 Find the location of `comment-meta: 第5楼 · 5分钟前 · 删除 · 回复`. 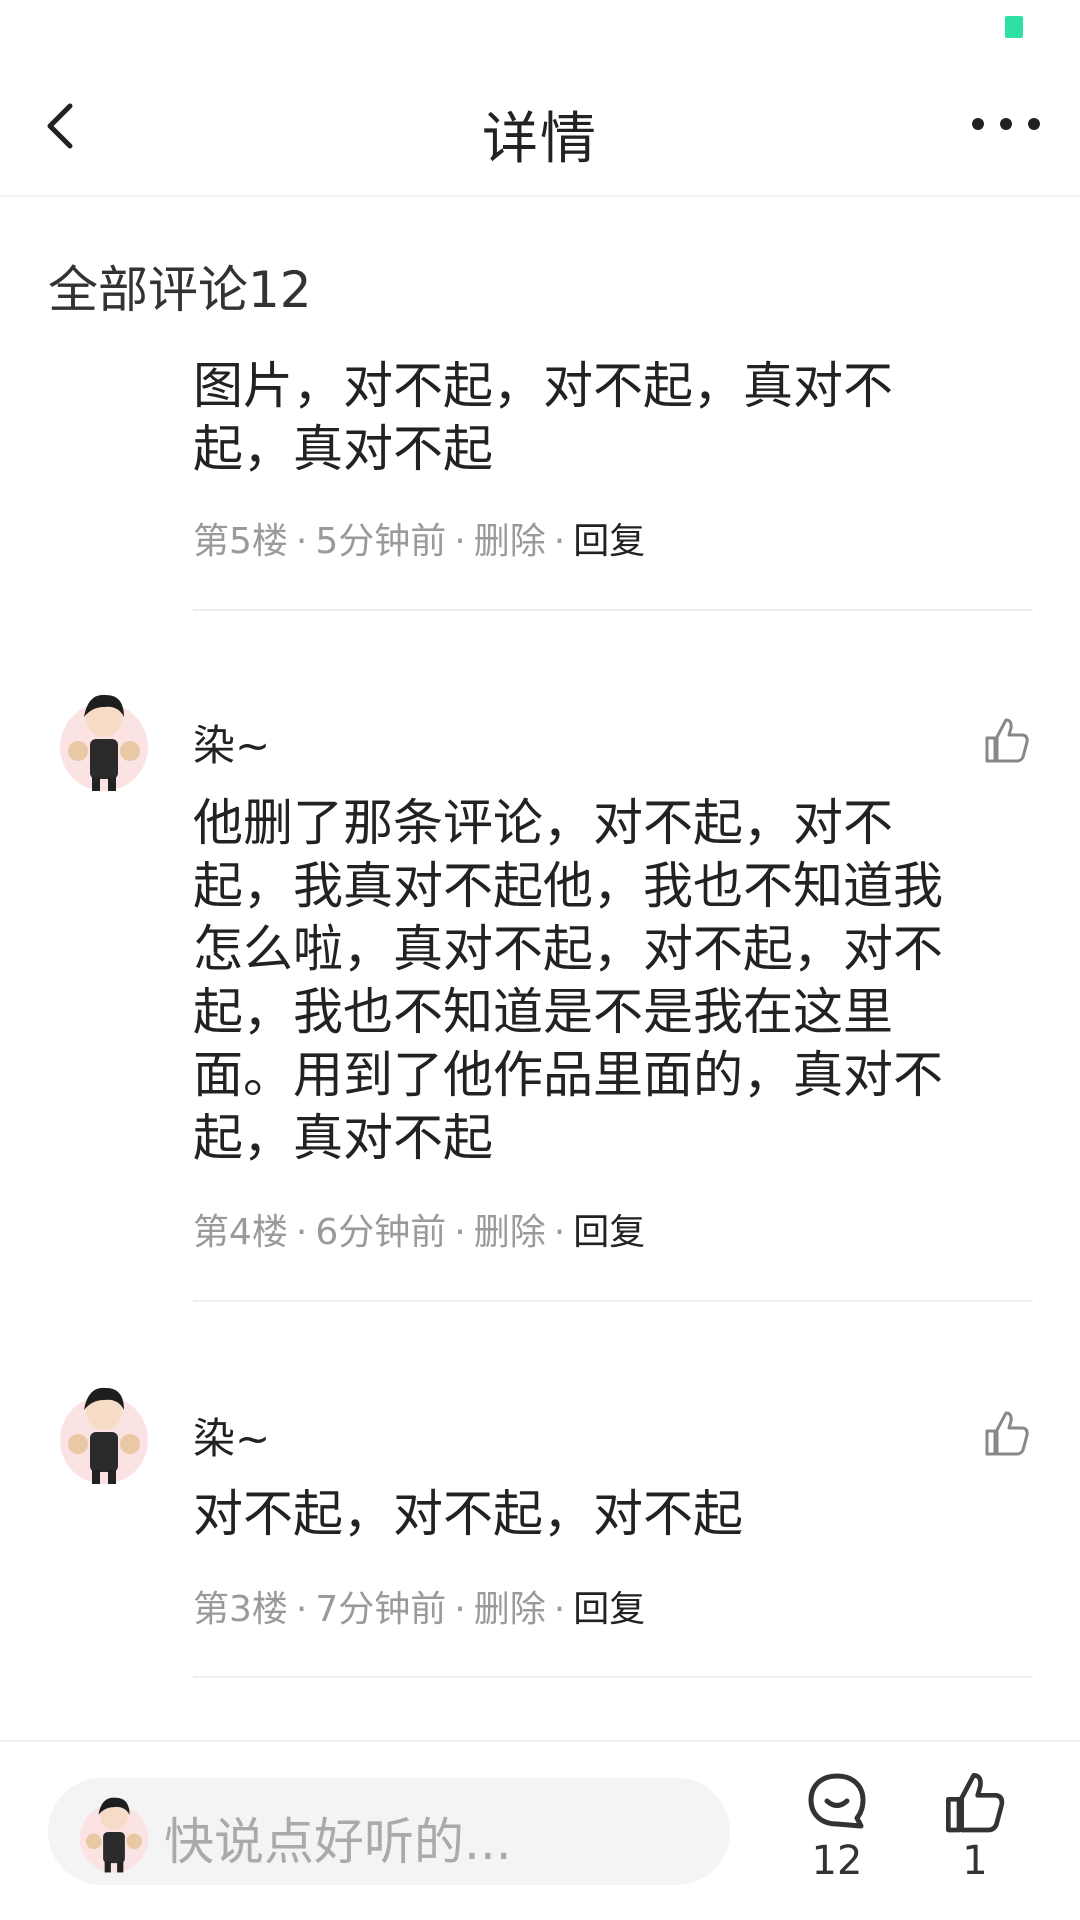

comment-meta: 第5楼 · 5分钟前 · 删除 · 回复 is located at coordinates (419, 541).